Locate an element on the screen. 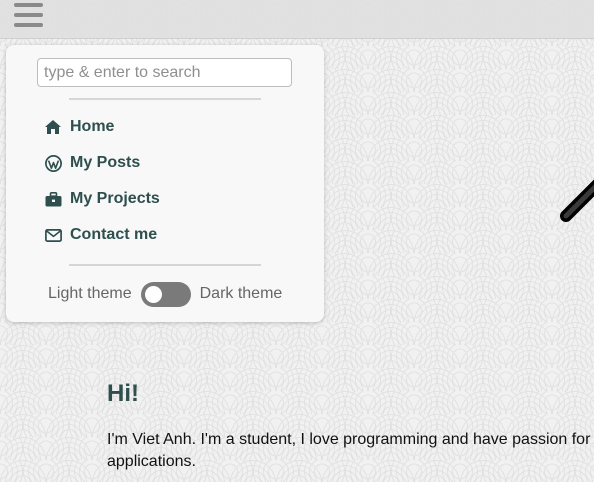  hamburger-menu-icon is located at coordinates (28, 16).